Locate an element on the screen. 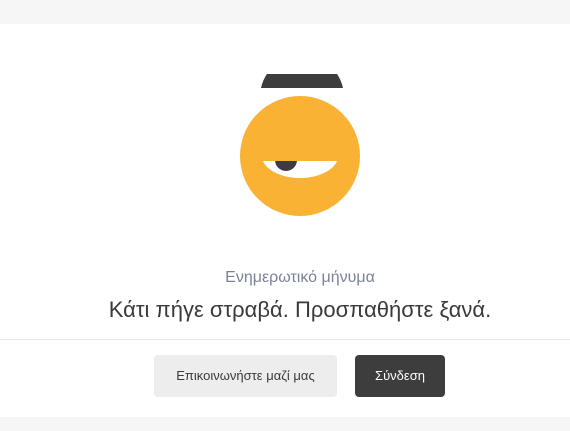  eyelid is located at coordinates (300, 144).